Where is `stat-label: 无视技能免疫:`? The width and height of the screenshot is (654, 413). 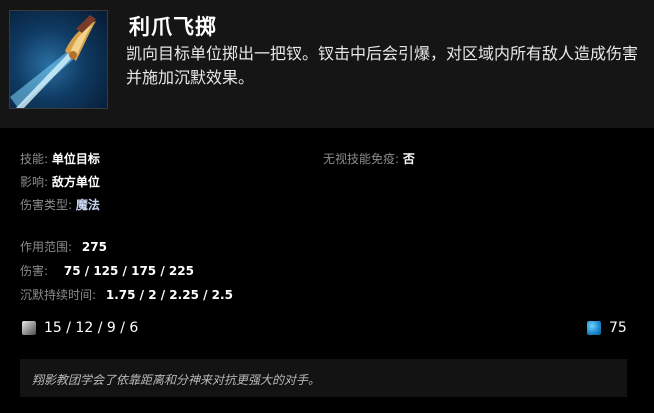
stat-label: 无视技能免疫: is located at coordinates (361, 159).